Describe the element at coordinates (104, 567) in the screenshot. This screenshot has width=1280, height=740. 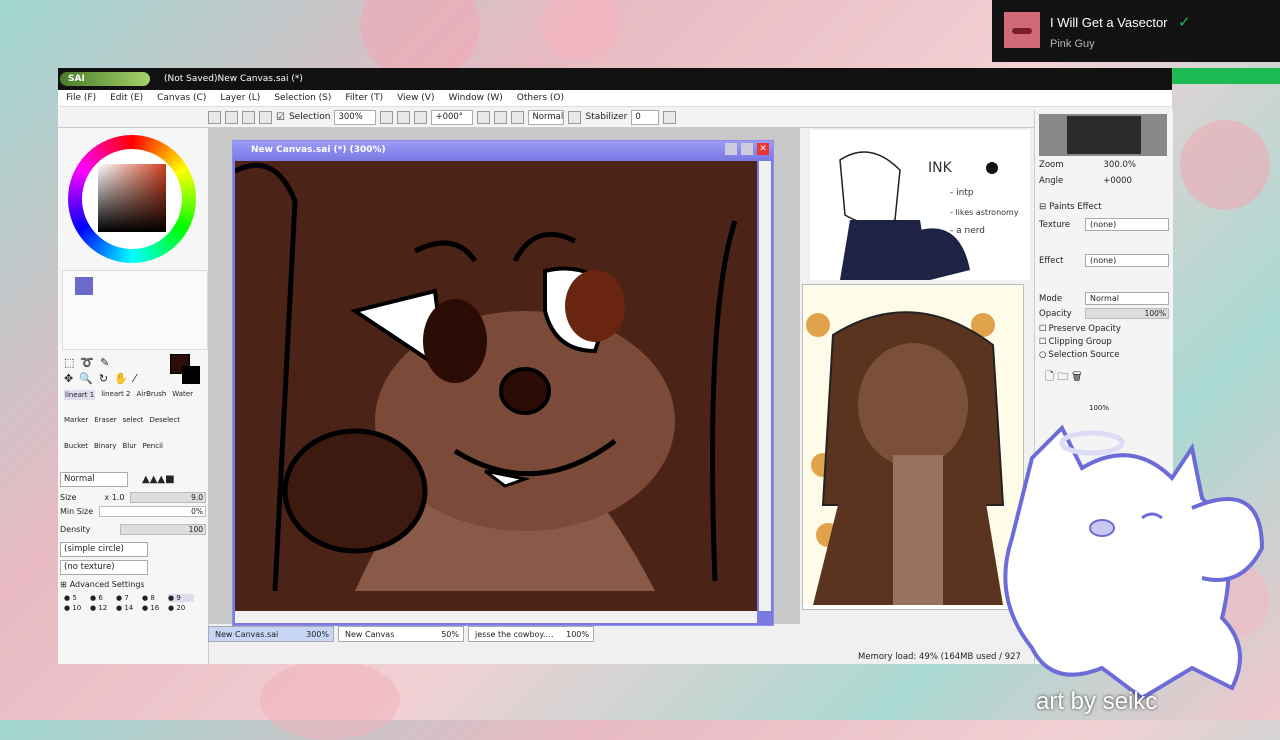
I see `brush-texture-select: (no texture)` at that location.